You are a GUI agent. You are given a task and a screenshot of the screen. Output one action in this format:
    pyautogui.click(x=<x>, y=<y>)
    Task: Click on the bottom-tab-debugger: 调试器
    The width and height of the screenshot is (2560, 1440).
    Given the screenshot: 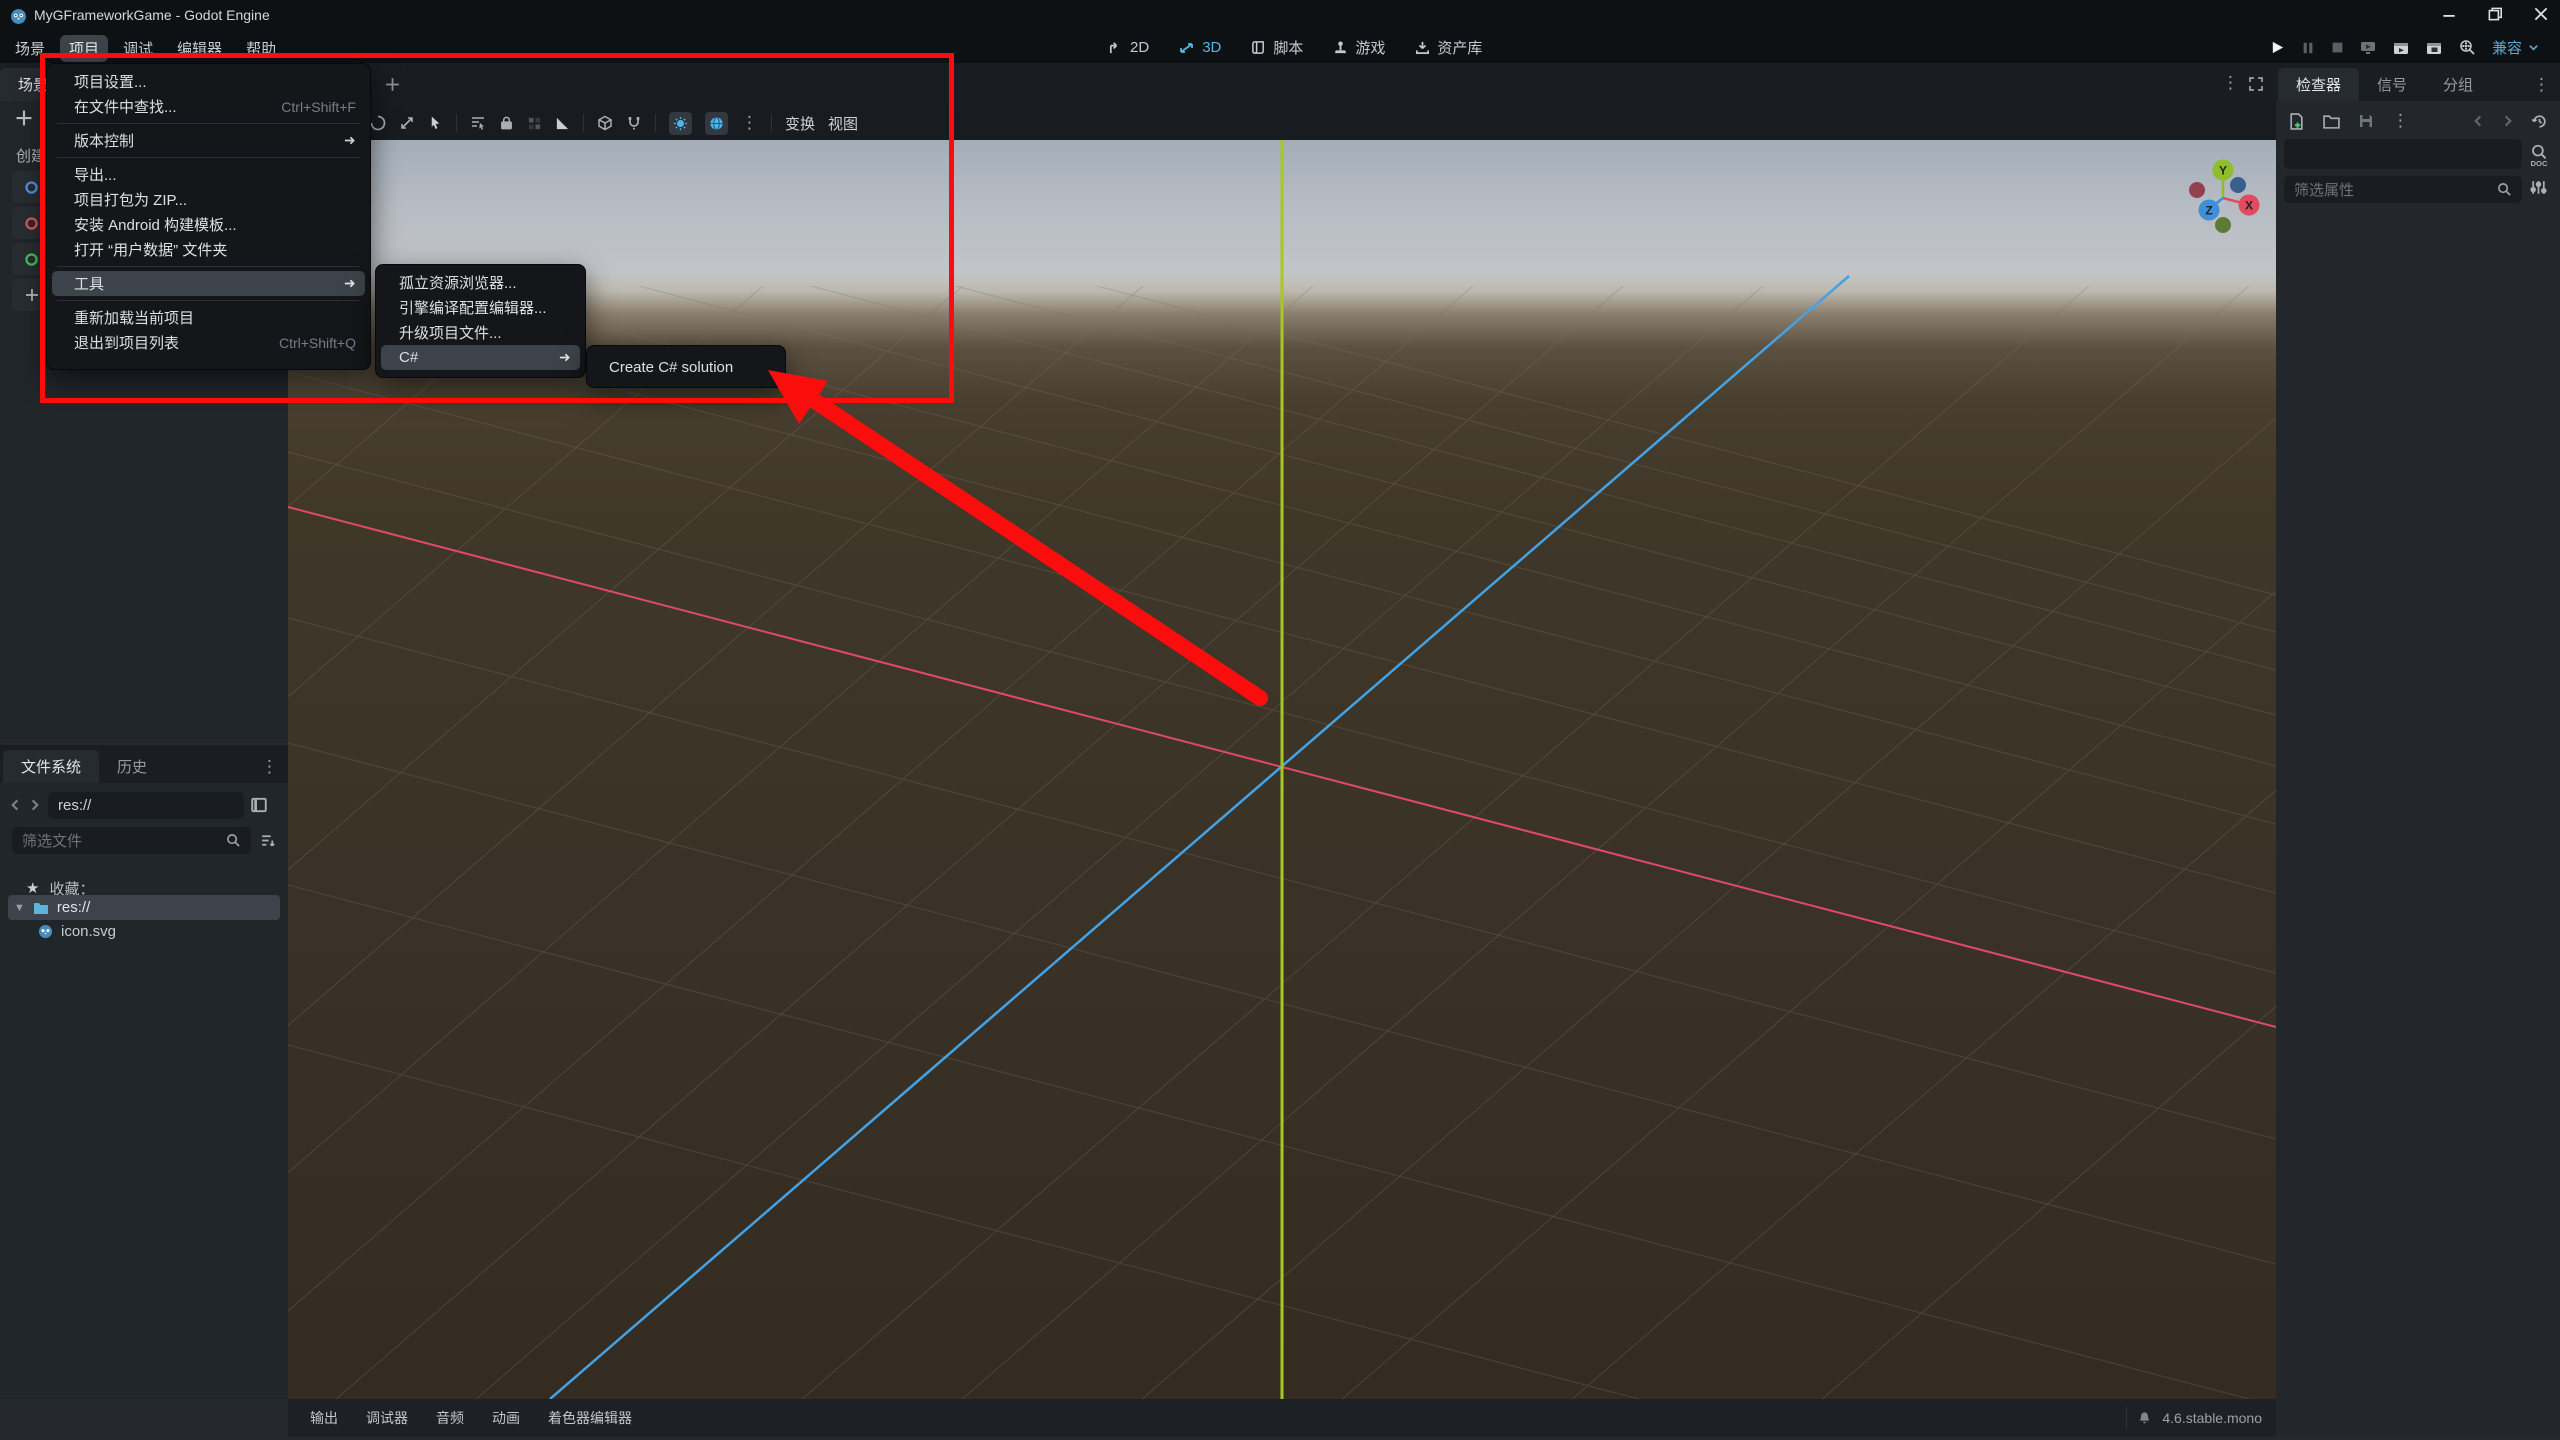 What is the action you would take?
    pyautogui.click(x=387, y=1418)
    